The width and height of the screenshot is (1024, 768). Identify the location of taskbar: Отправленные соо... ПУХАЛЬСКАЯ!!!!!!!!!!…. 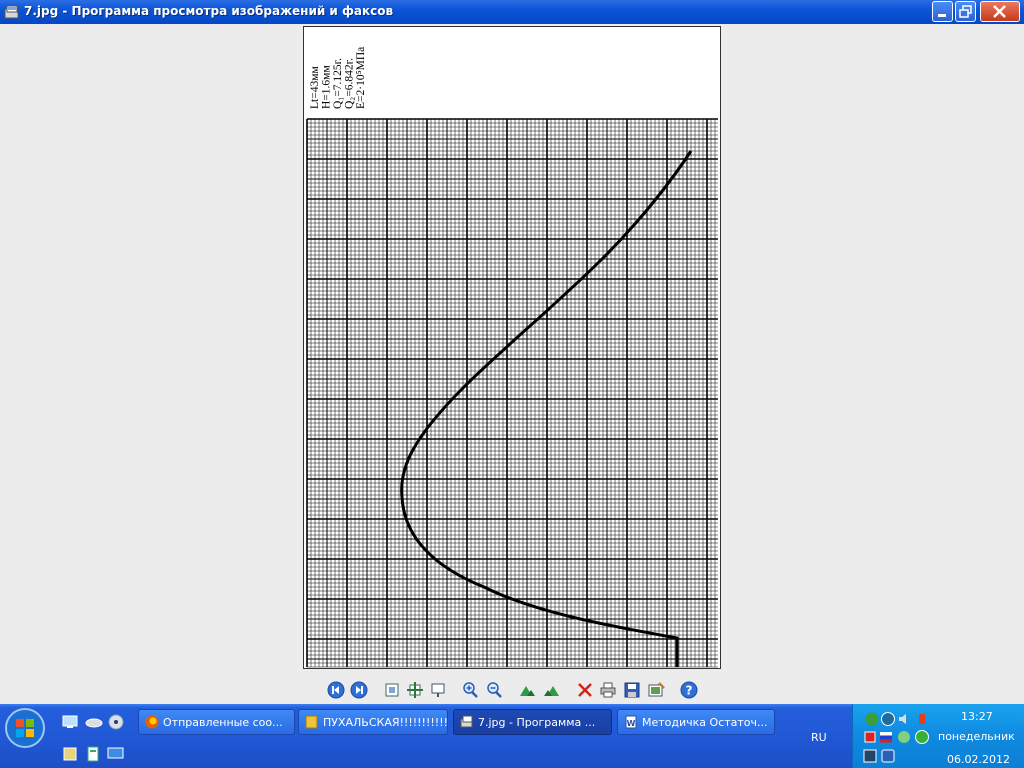
(512, 736).